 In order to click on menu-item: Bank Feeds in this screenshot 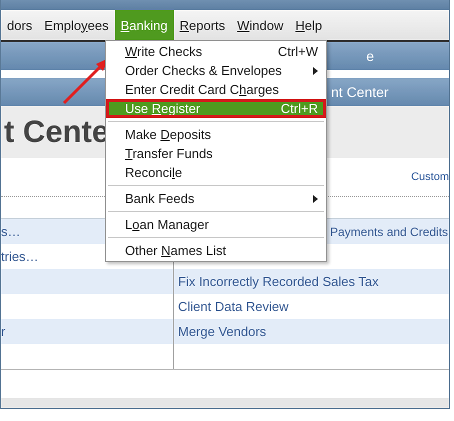, I will do `click(216, 198)`.